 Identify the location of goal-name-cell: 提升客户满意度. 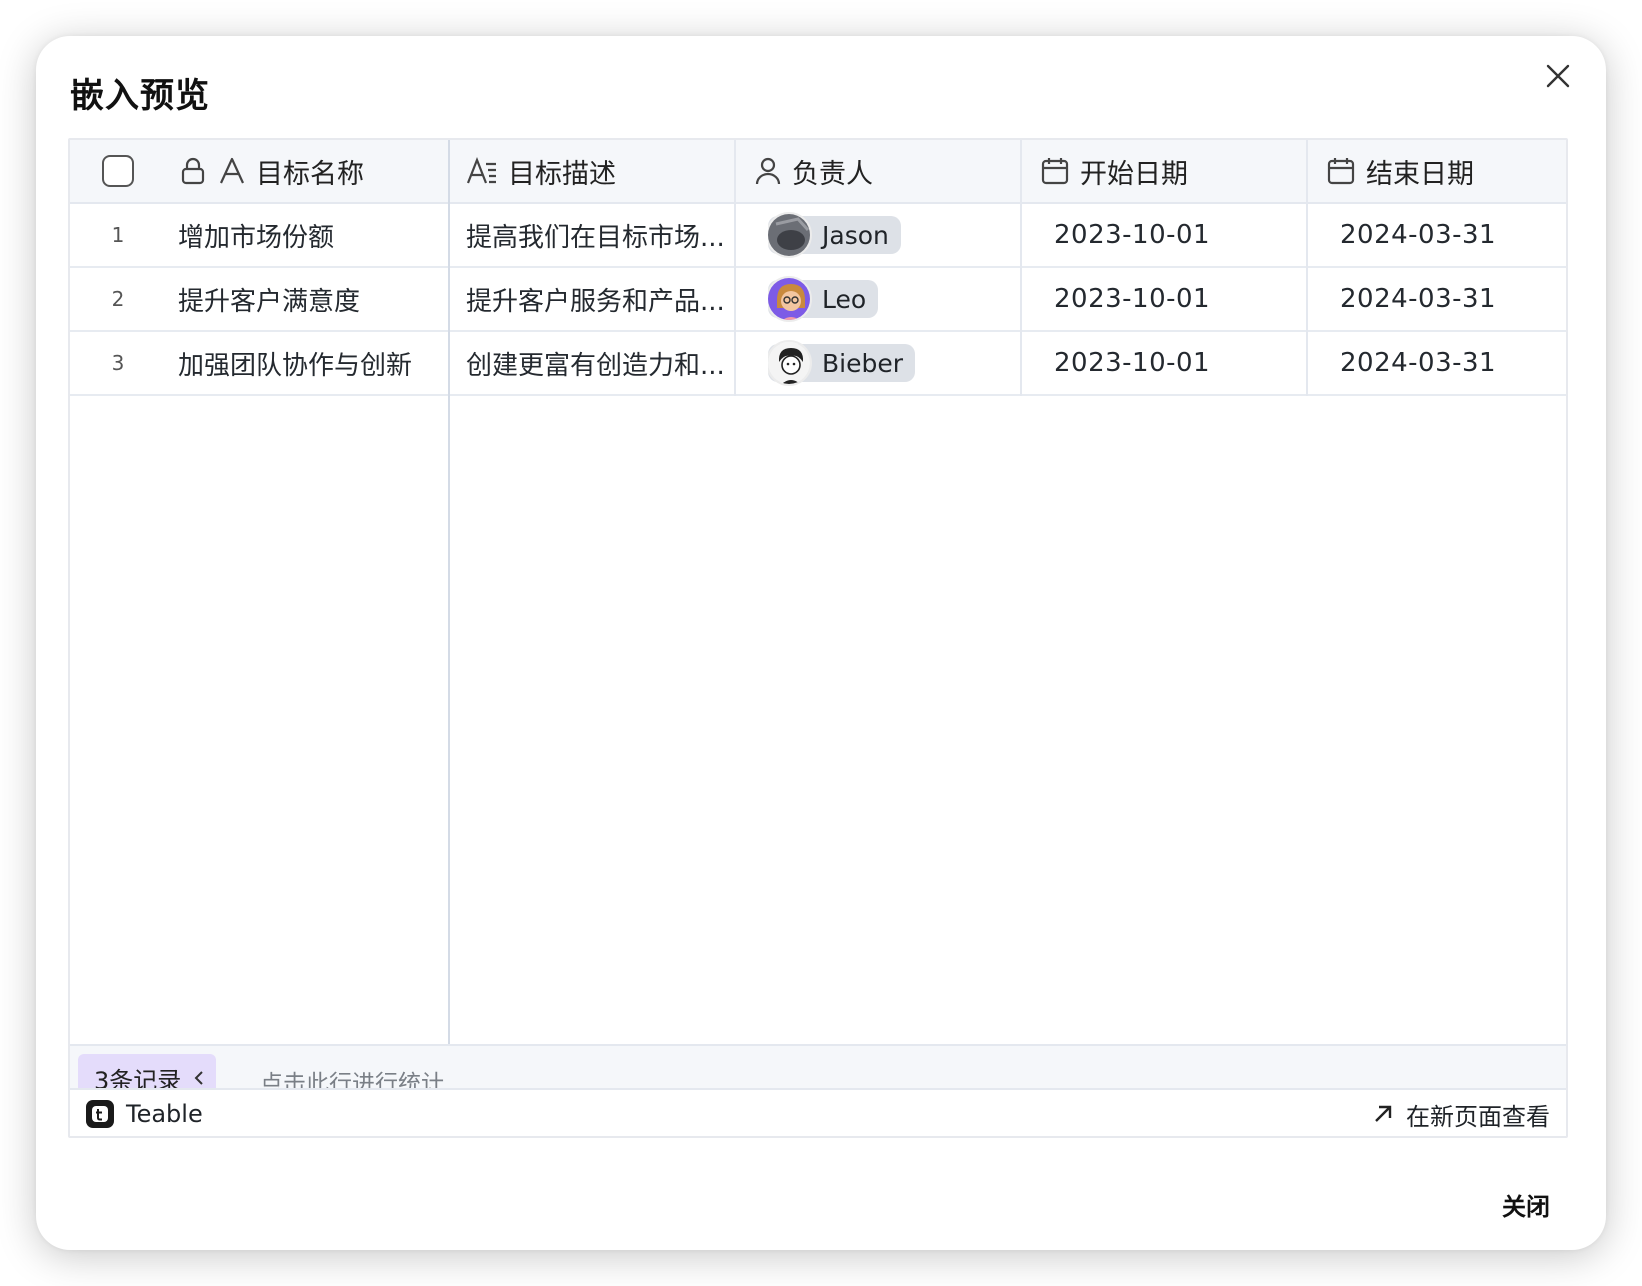
(318, 299).